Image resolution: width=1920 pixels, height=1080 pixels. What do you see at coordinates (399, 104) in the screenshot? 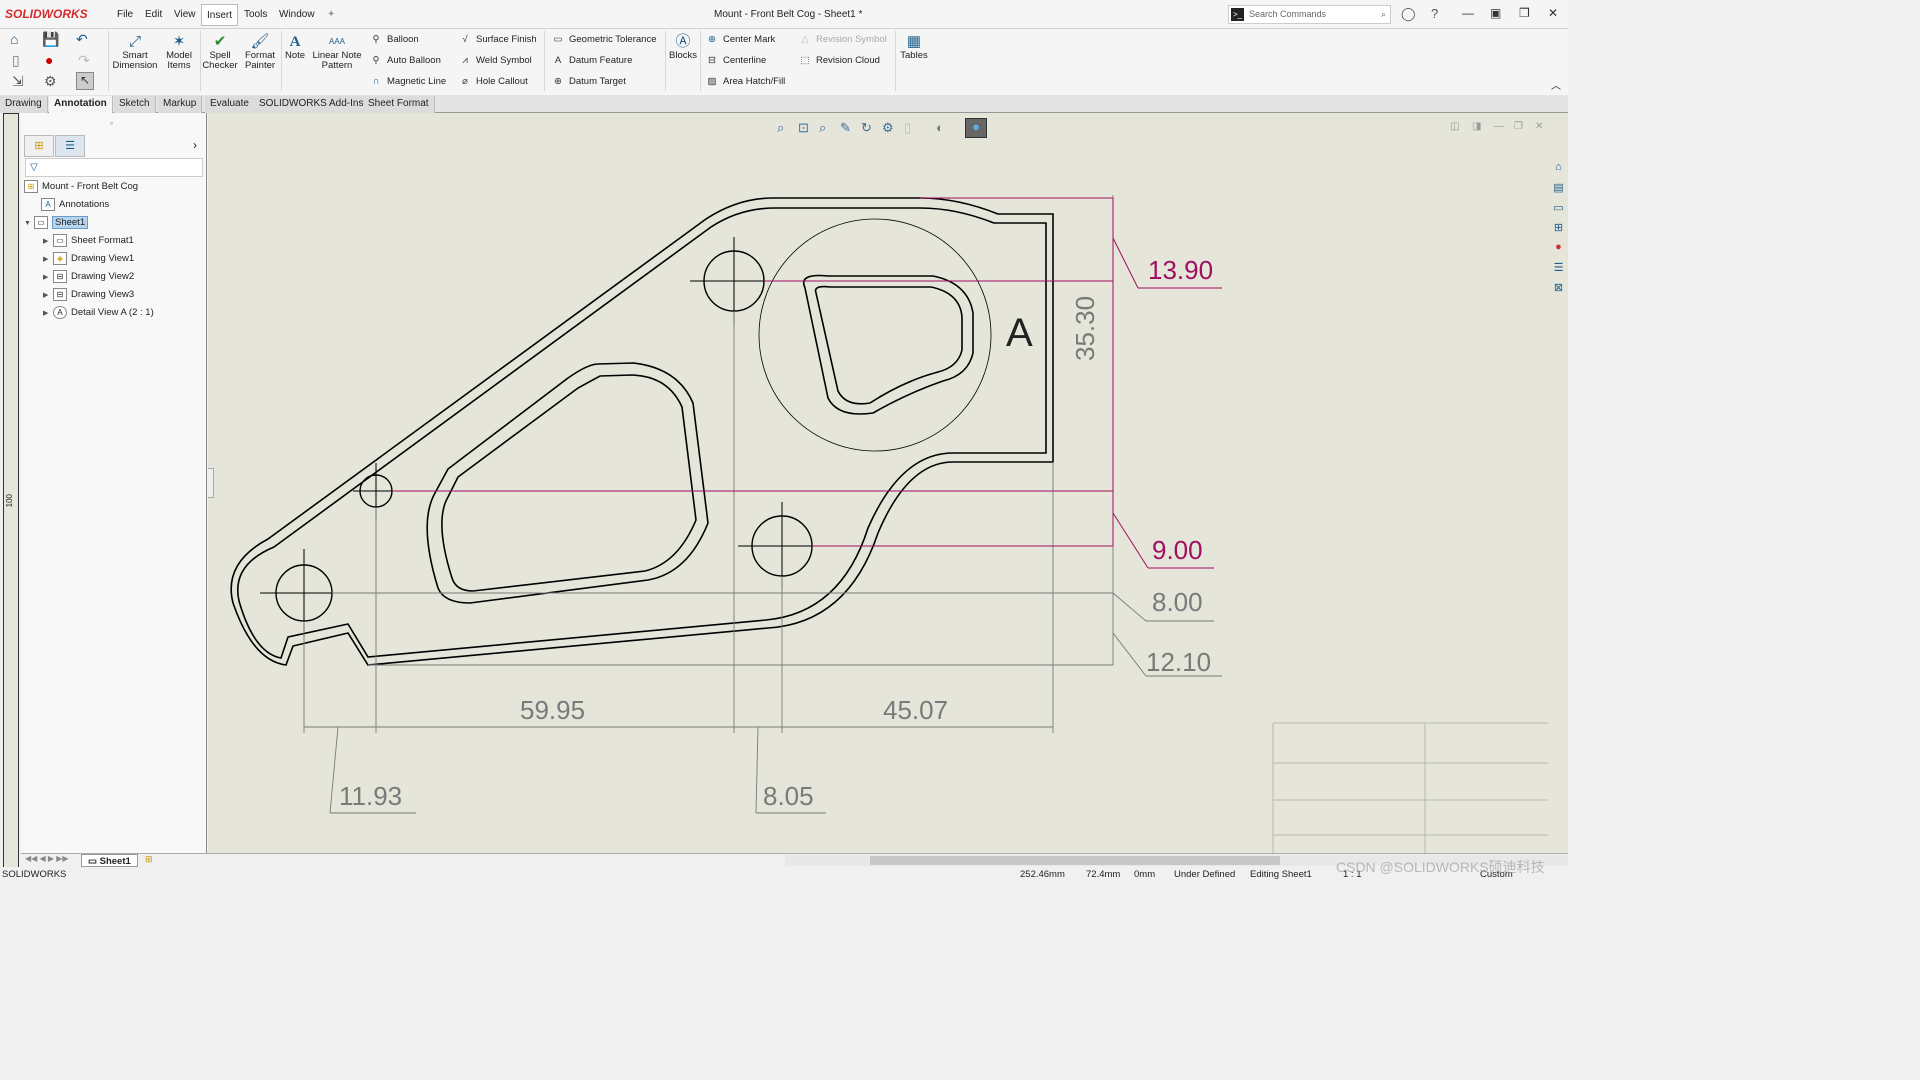
I see `tab-sheet-format: Sheet Format` at bounding box center [399, 104].